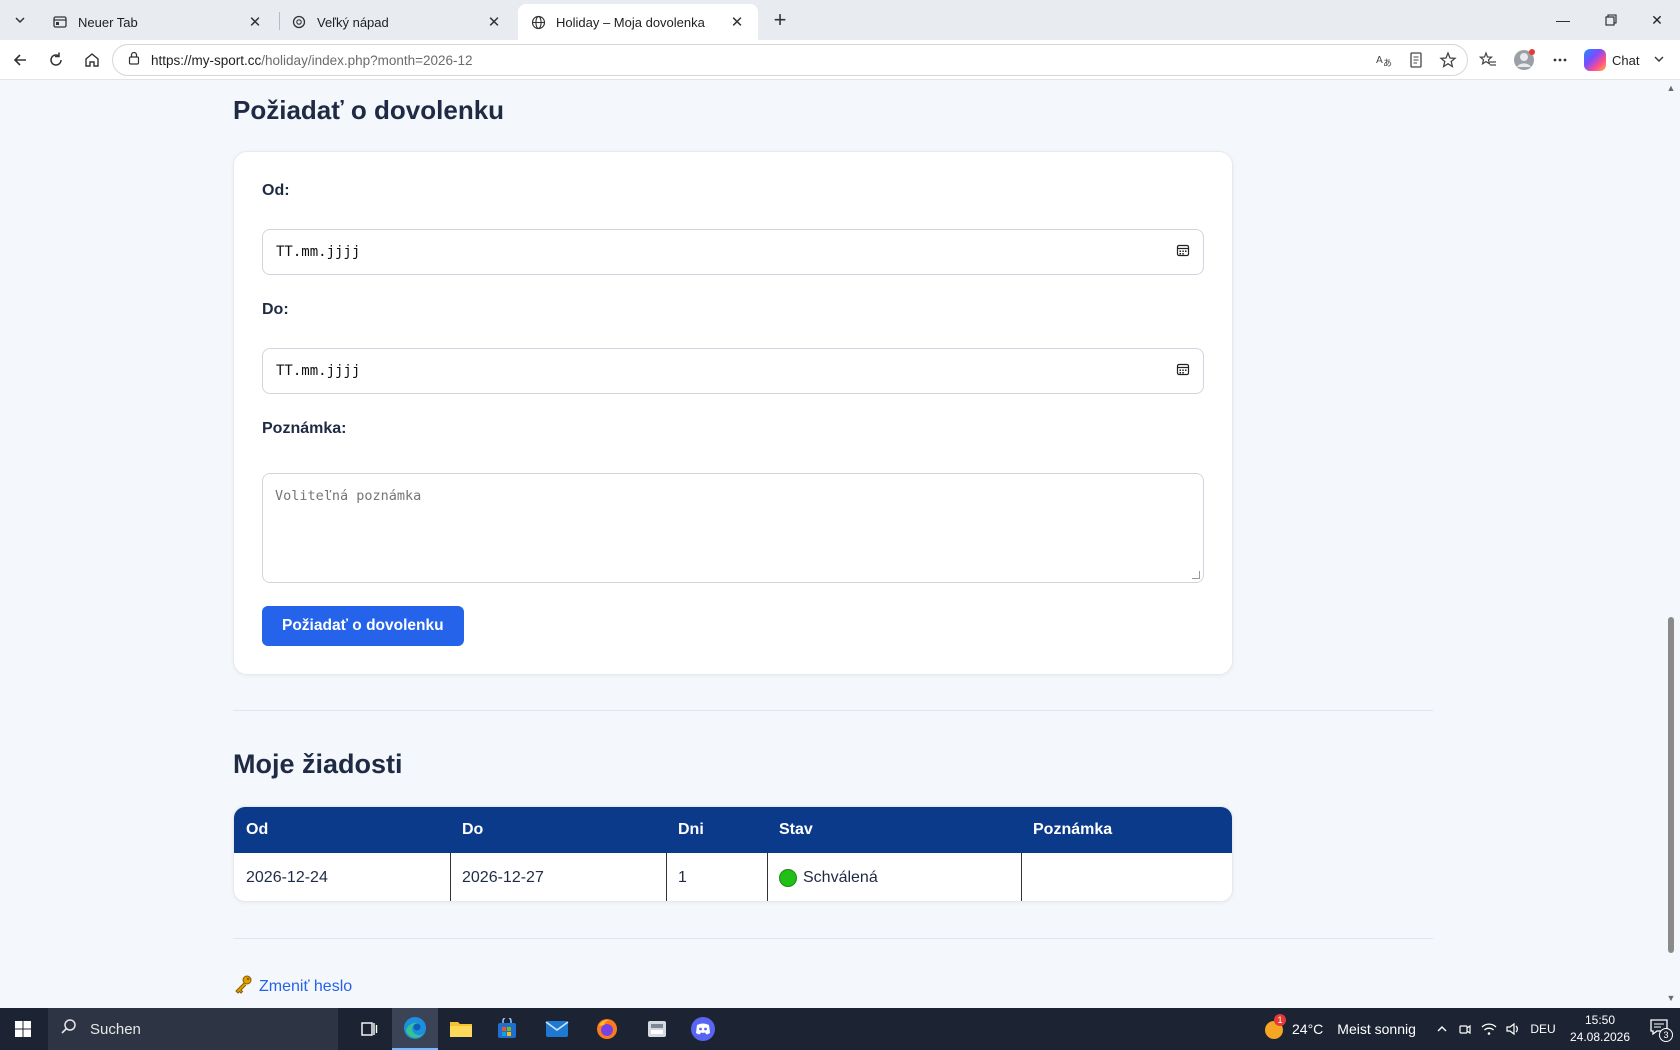 The height and width of the screenshot is (1050, 1680). I want to click on favorites-icon, so click(1488, 60).